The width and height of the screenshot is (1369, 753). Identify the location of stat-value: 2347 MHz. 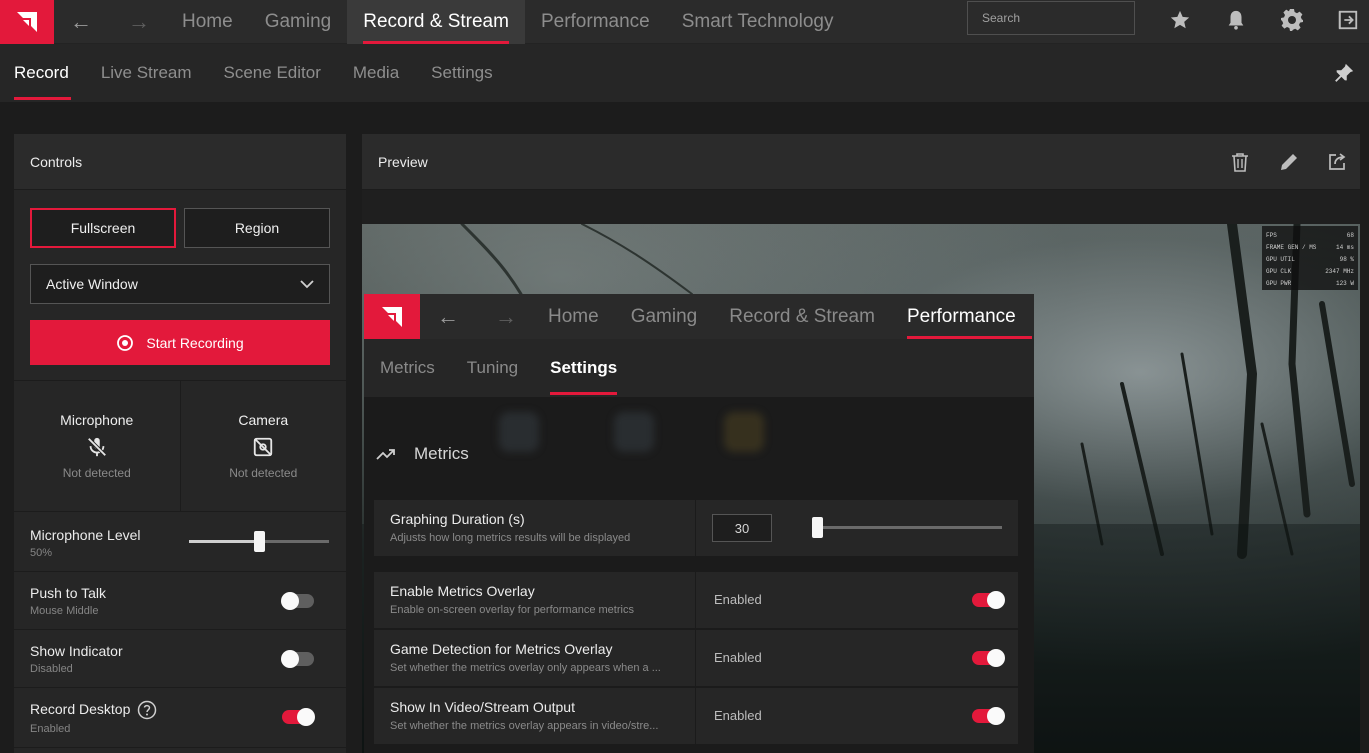
(1339, 271).